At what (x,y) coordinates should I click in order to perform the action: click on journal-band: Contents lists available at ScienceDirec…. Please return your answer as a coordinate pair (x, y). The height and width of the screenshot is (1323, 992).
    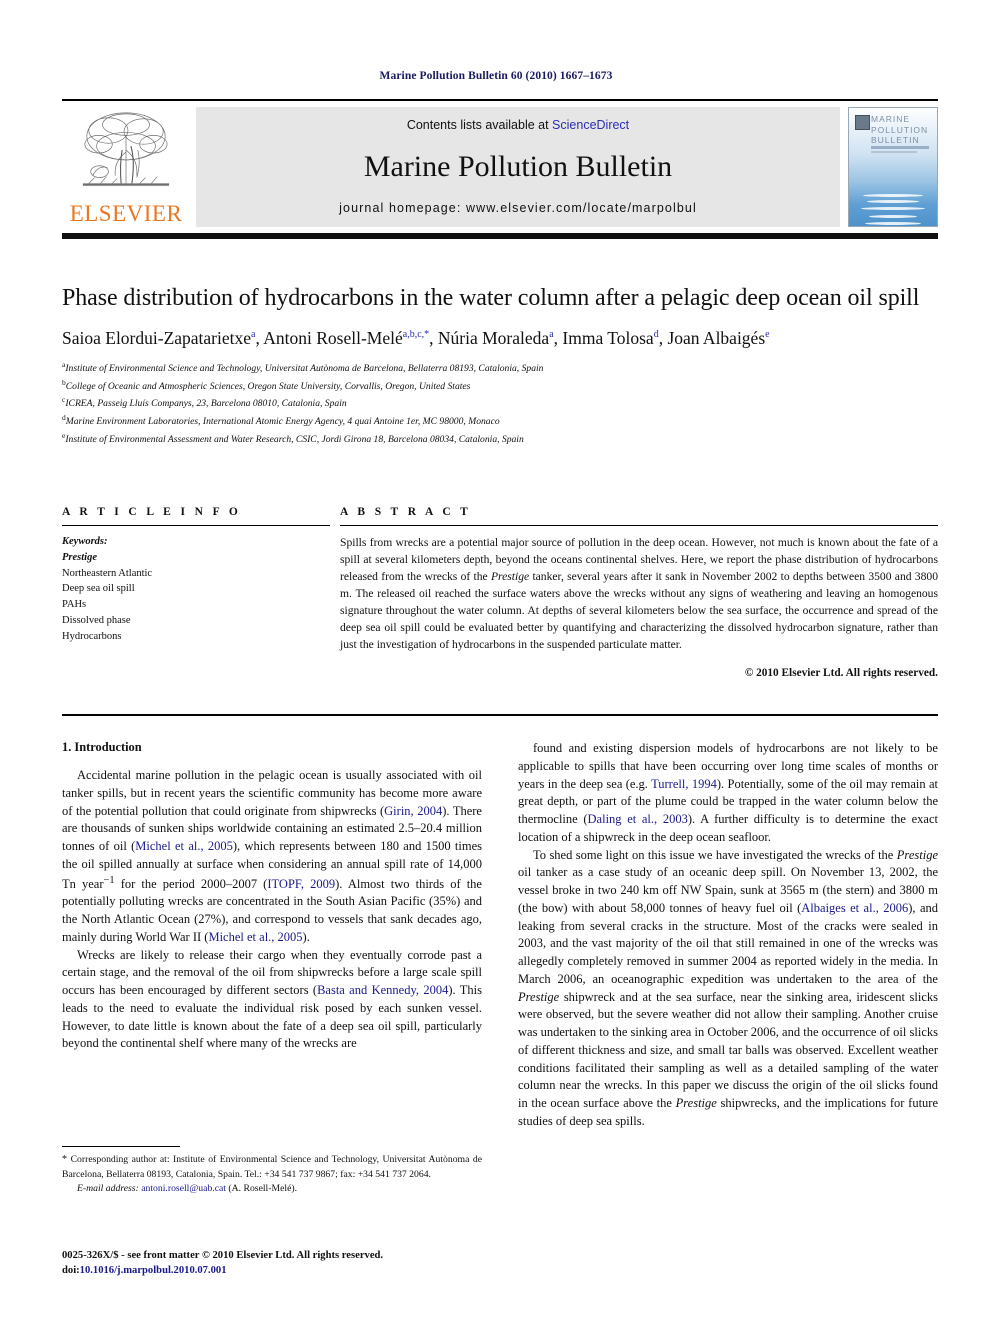
    Looking at the image, I should click on (518, 167).